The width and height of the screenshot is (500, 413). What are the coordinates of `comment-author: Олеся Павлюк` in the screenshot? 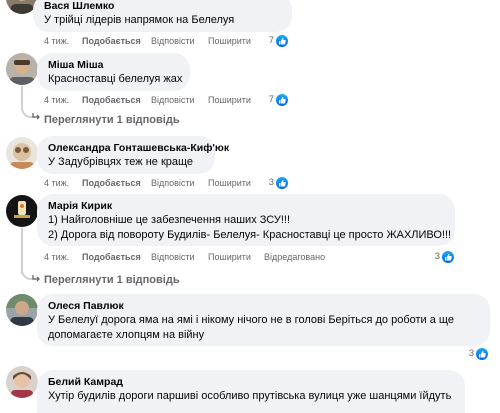 It's located at (263, 306).